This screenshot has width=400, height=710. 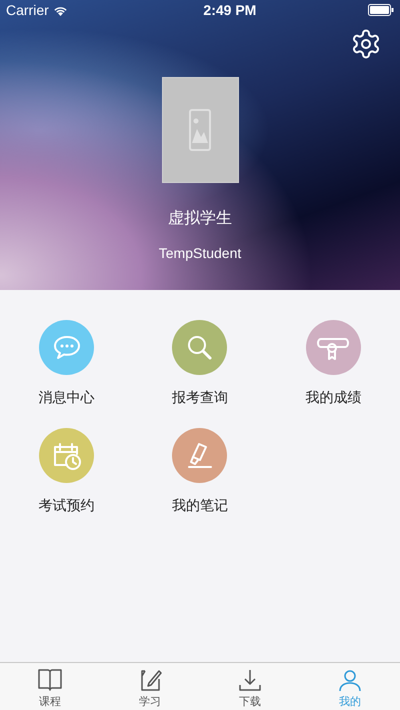 I want to click on settings-icon, so click(x=366, y=44).